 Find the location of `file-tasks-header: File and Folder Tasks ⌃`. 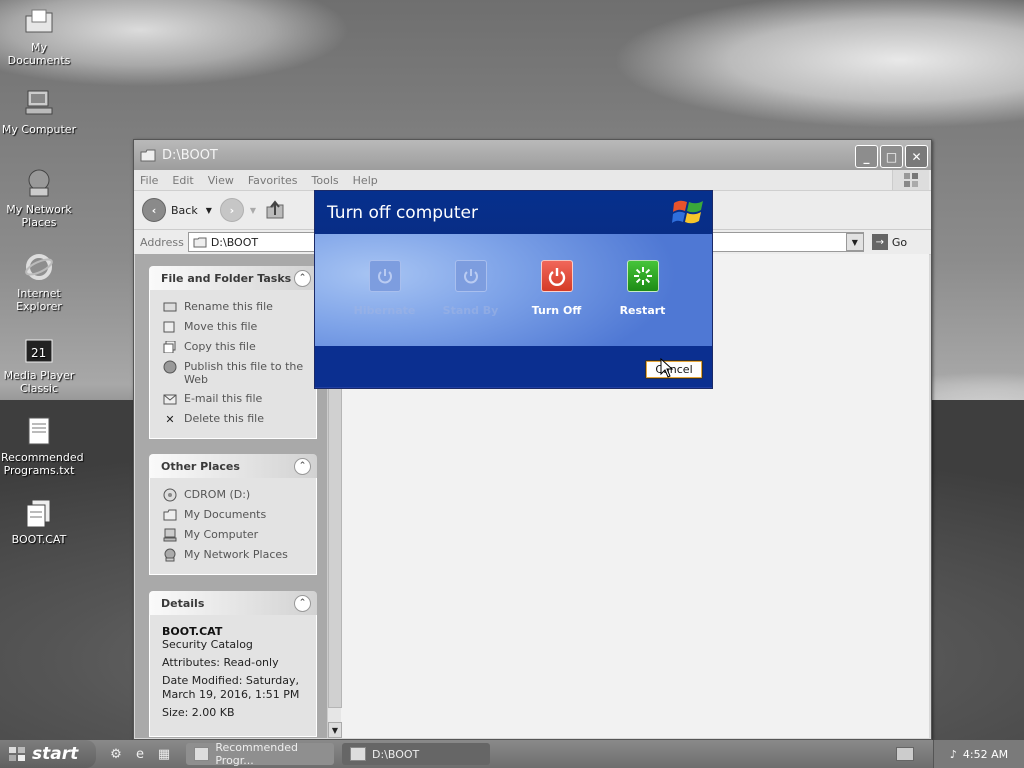

file-tasks-header: File and Folder Tasks ⌃ is located at coordinates (233, 278).